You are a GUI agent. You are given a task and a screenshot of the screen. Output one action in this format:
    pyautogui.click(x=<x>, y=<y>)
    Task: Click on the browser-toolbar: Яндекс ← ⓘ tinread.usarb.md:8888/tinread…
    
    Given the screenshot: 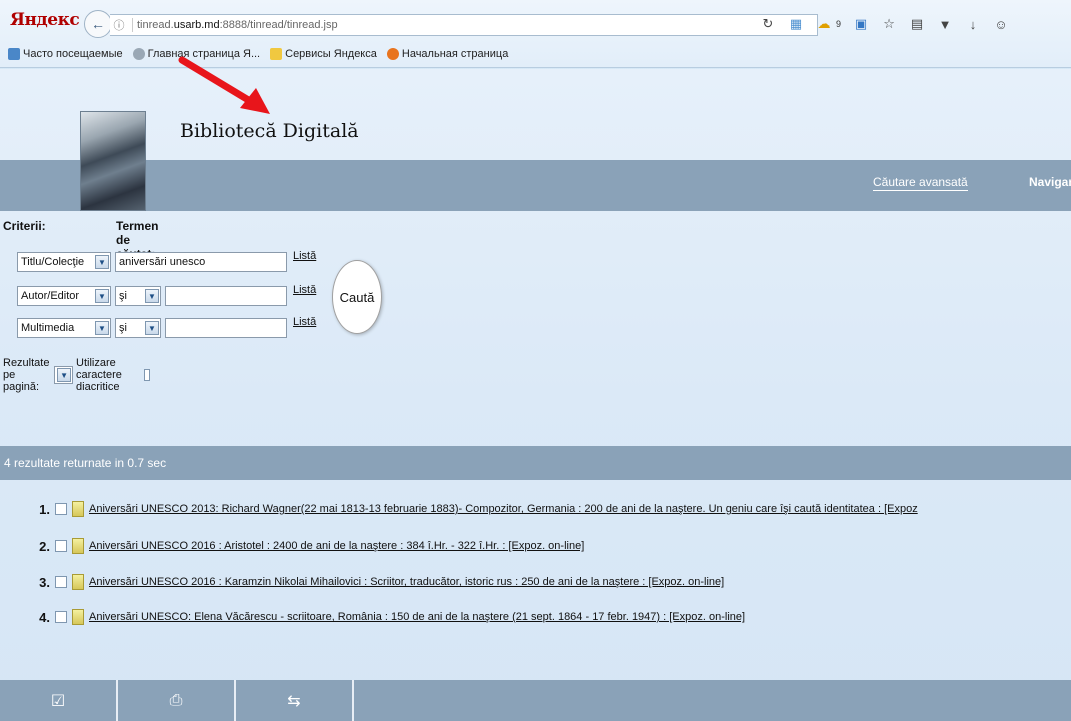 What is the action you would take?
    pyautogui.click(x=535, y=34)
    